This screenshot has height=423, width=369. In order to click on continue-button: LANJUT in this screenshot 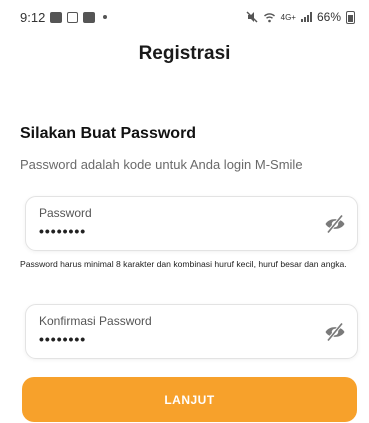, I will do `click(189, 399)`.